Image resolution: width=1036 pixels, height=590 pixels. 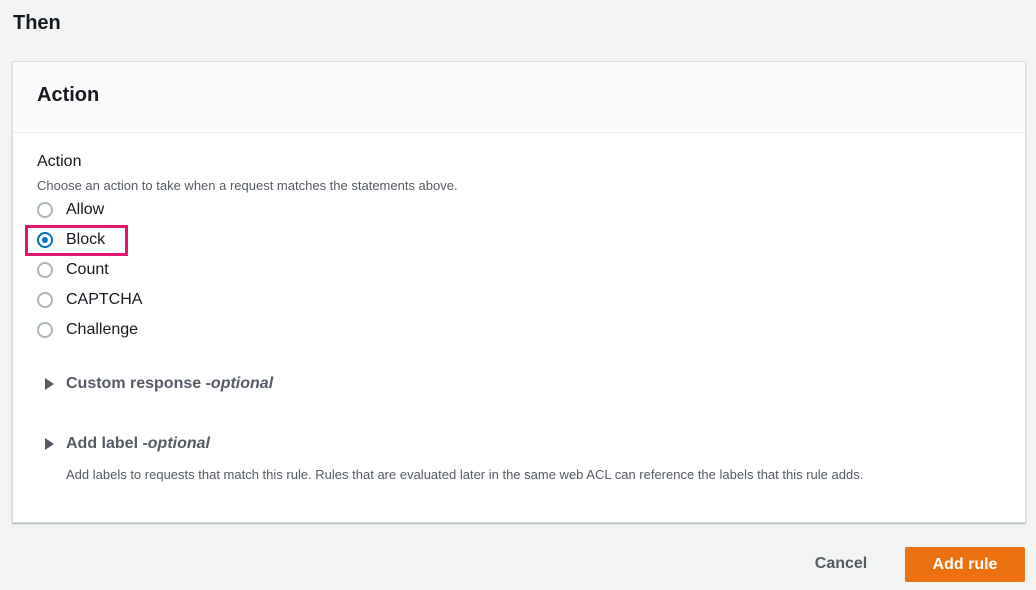 I want to click on action-field-label: Action, so click(x=59, y=161).